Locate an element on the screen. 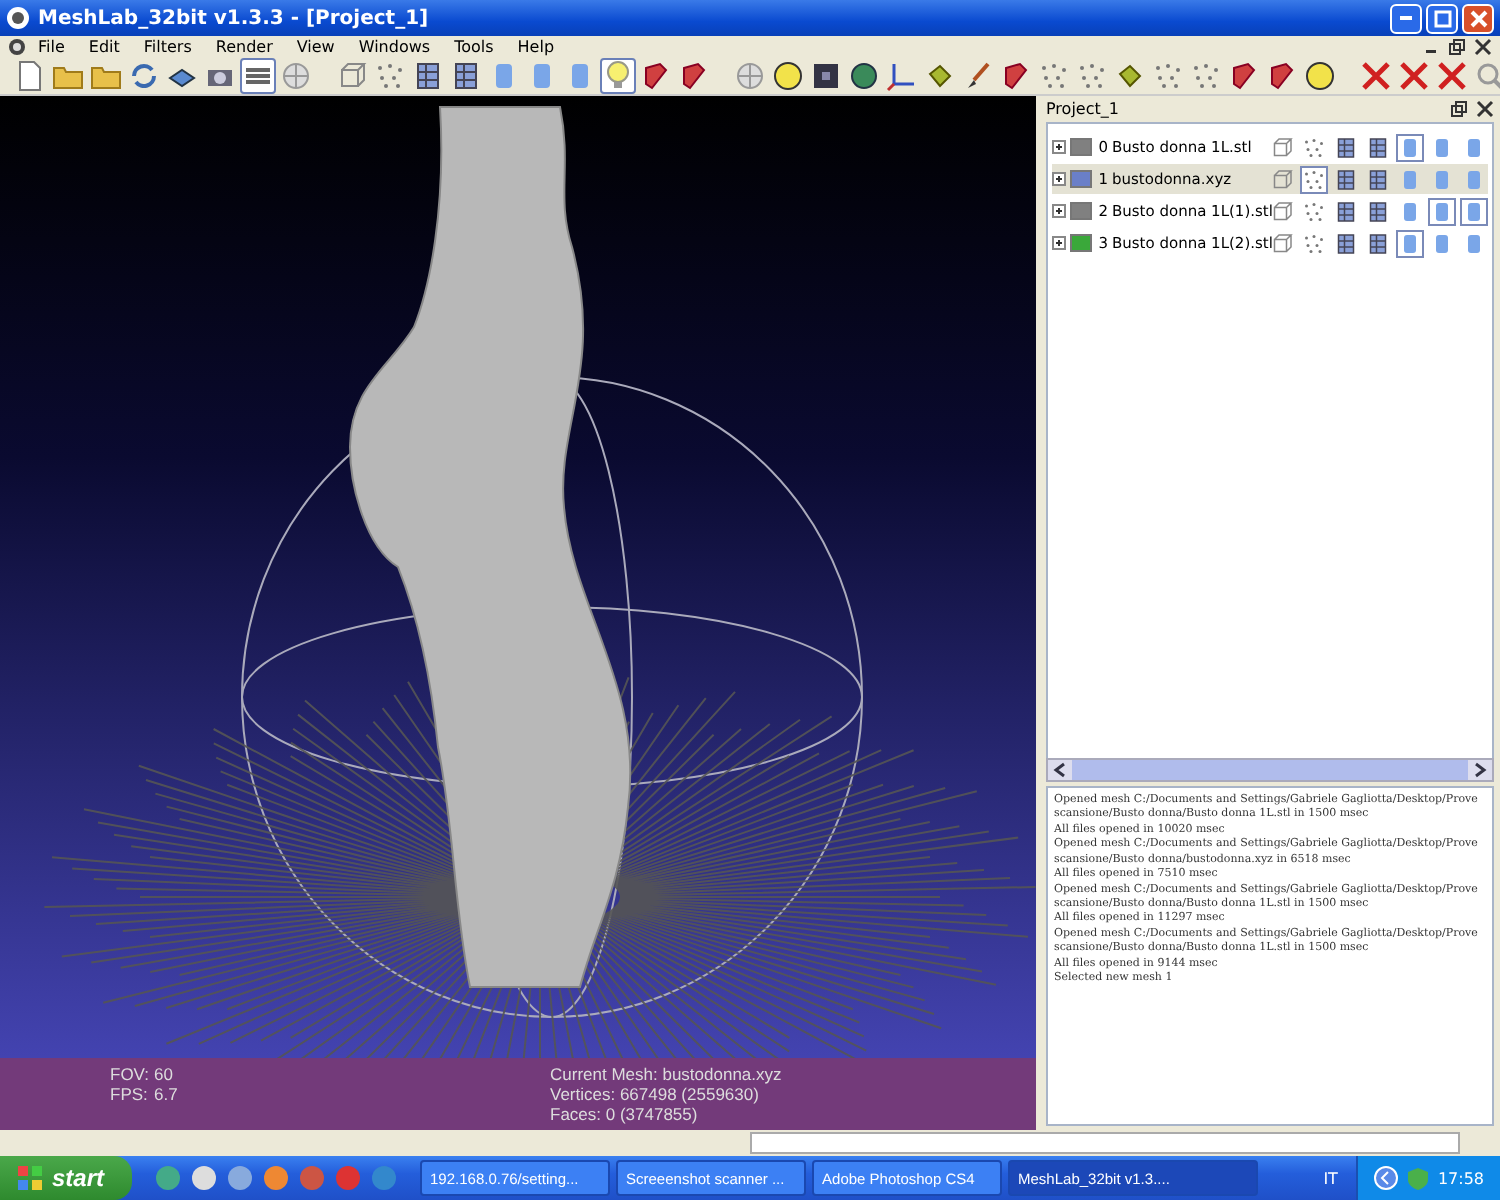 The image size is (1500, 1200). cube-icon is located at coordinates (1282, 211).